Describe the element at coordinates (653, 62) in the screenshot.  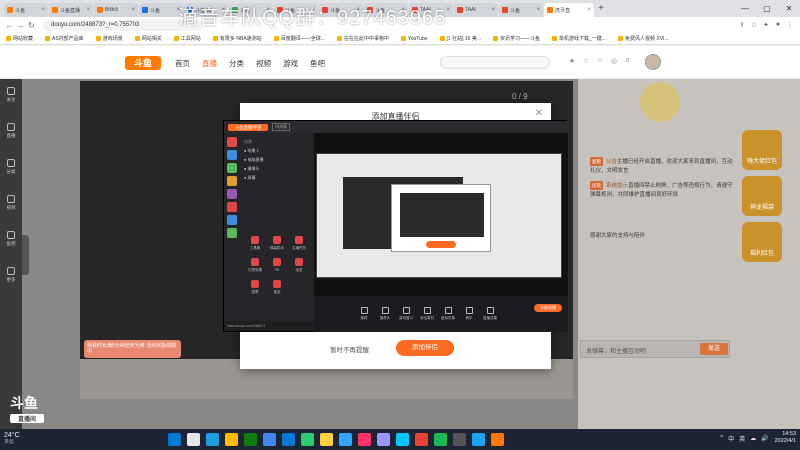
I see `avatar` at that location.